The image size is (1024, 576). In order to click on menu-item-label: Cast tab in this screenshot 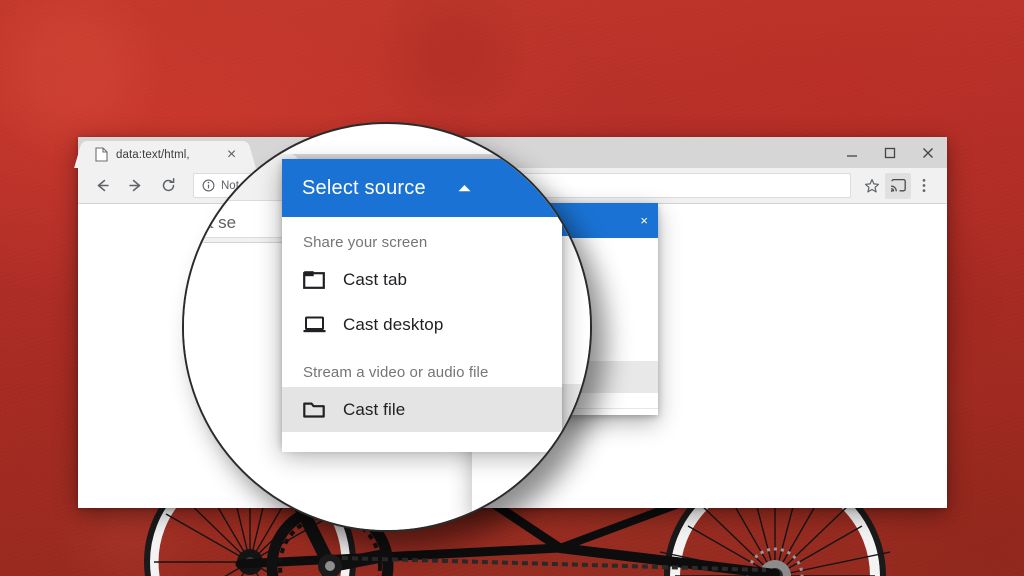, I will do `click(375, 279)`.